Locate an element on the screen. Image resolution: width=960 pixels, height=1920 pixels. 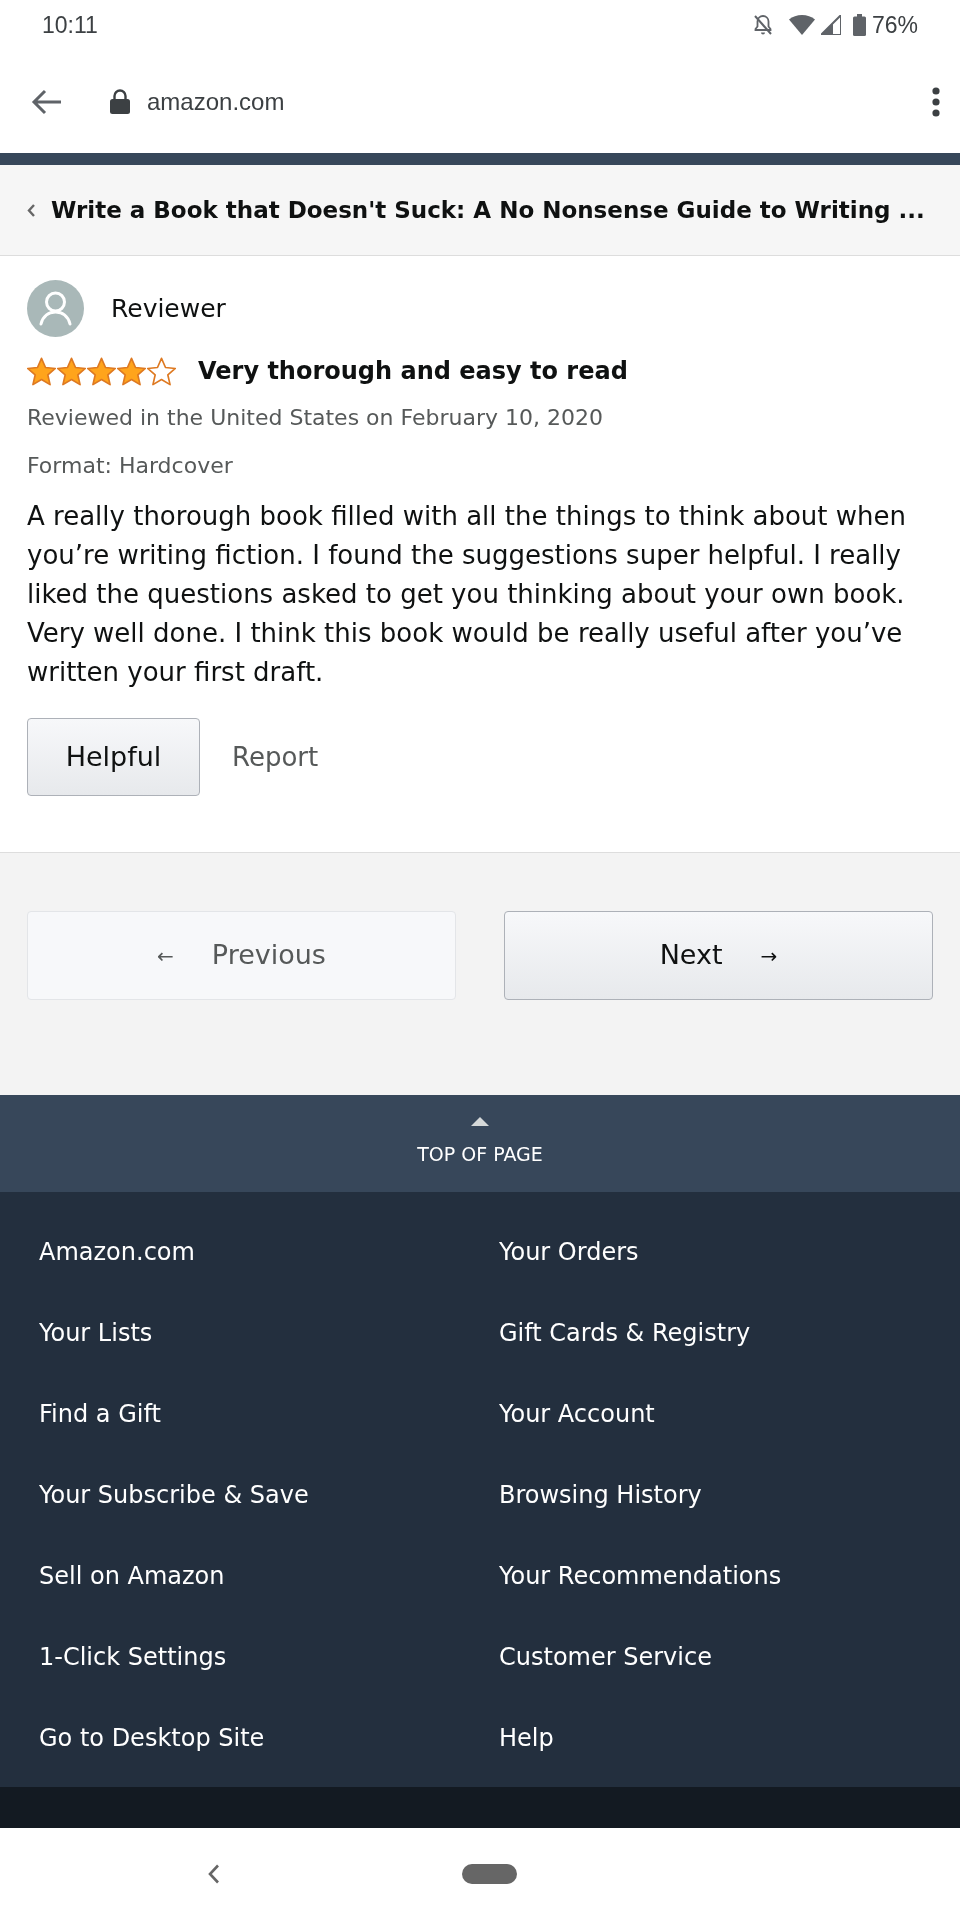
back-arrow-icon is located at coordinates (46, 101).